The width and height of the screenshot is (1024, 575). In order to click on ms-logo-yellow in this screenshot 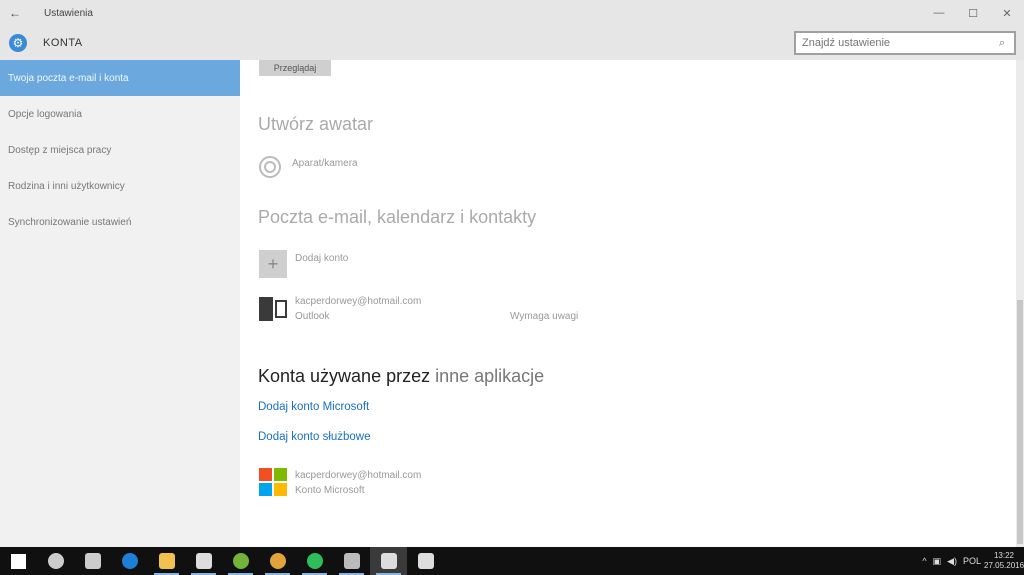, I will do `click(280, 489)`.